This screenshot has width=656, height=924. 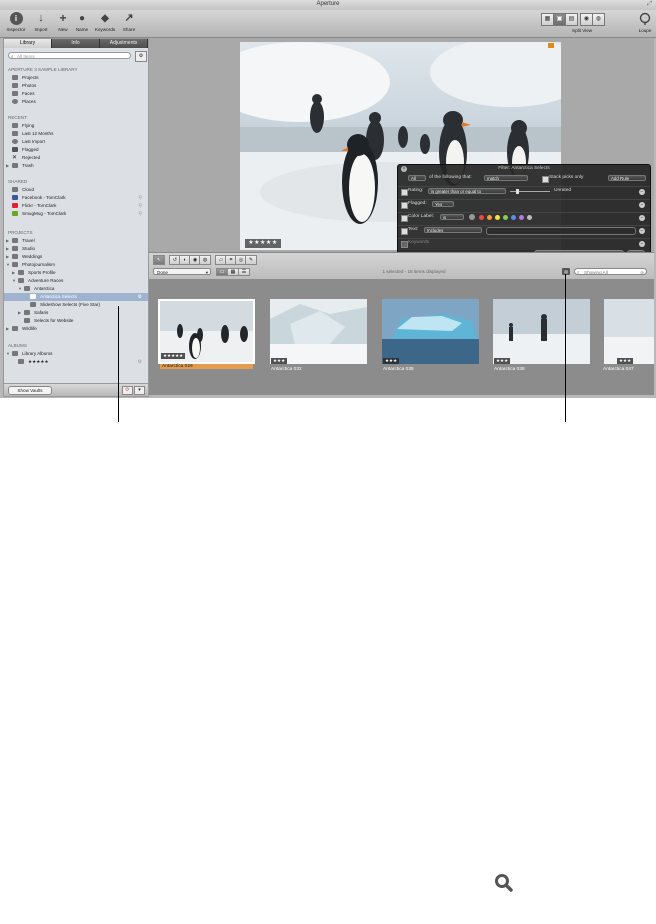 What do you see at coordinates (76, 289) in the screenshot?
I see `sidebar-item-antarctica: ▼ Antarctica` at bounding box center [76, 289].